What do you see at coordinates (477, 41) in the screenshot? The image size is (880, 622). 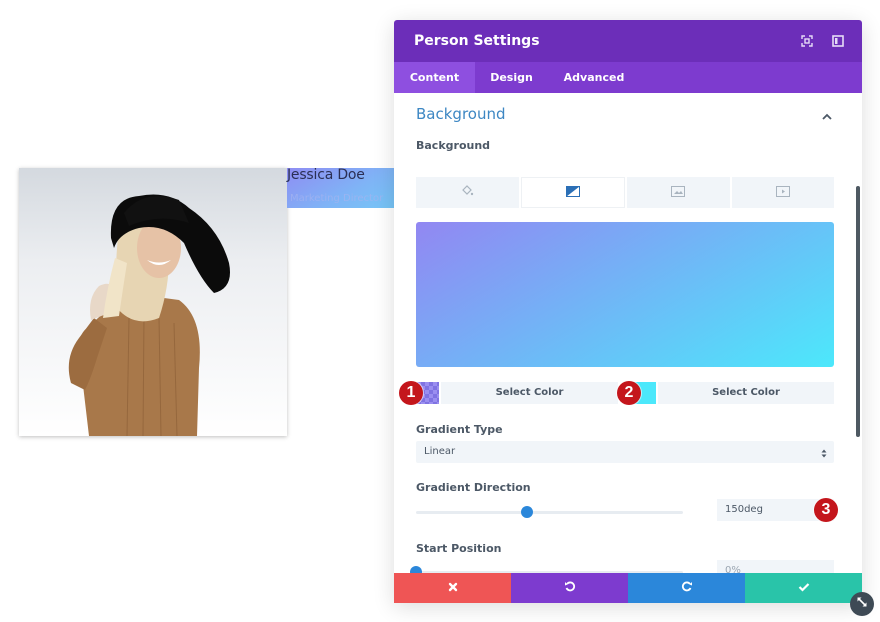 I see `modal-title: Person Settings` at bounding box center [477, 41].